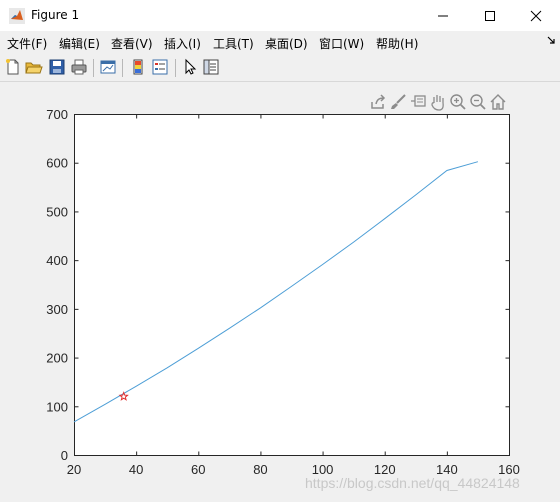 This screenshot has height=502, width=560. What do you see at coordinates (57, 260) in the screenshot?
I see `y-tick-label: 400` at bounding box center [57, 260].